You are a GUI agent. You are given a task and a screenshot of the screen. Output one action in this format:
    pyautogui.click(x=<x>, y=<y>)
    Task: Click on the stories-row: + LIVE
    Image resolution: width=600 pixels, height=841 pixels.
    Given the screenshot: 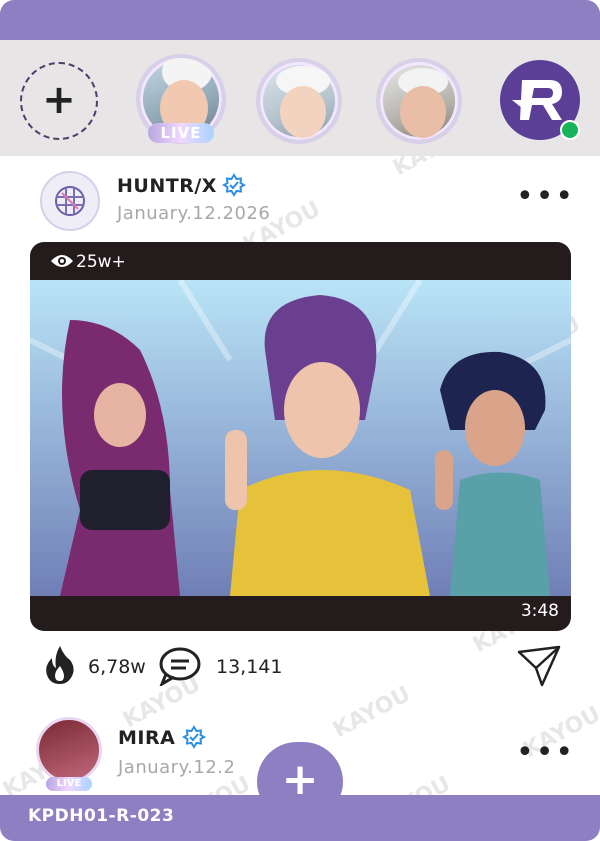 What is the action you would take?
    pyautogui.click(x=300, y=98)
    